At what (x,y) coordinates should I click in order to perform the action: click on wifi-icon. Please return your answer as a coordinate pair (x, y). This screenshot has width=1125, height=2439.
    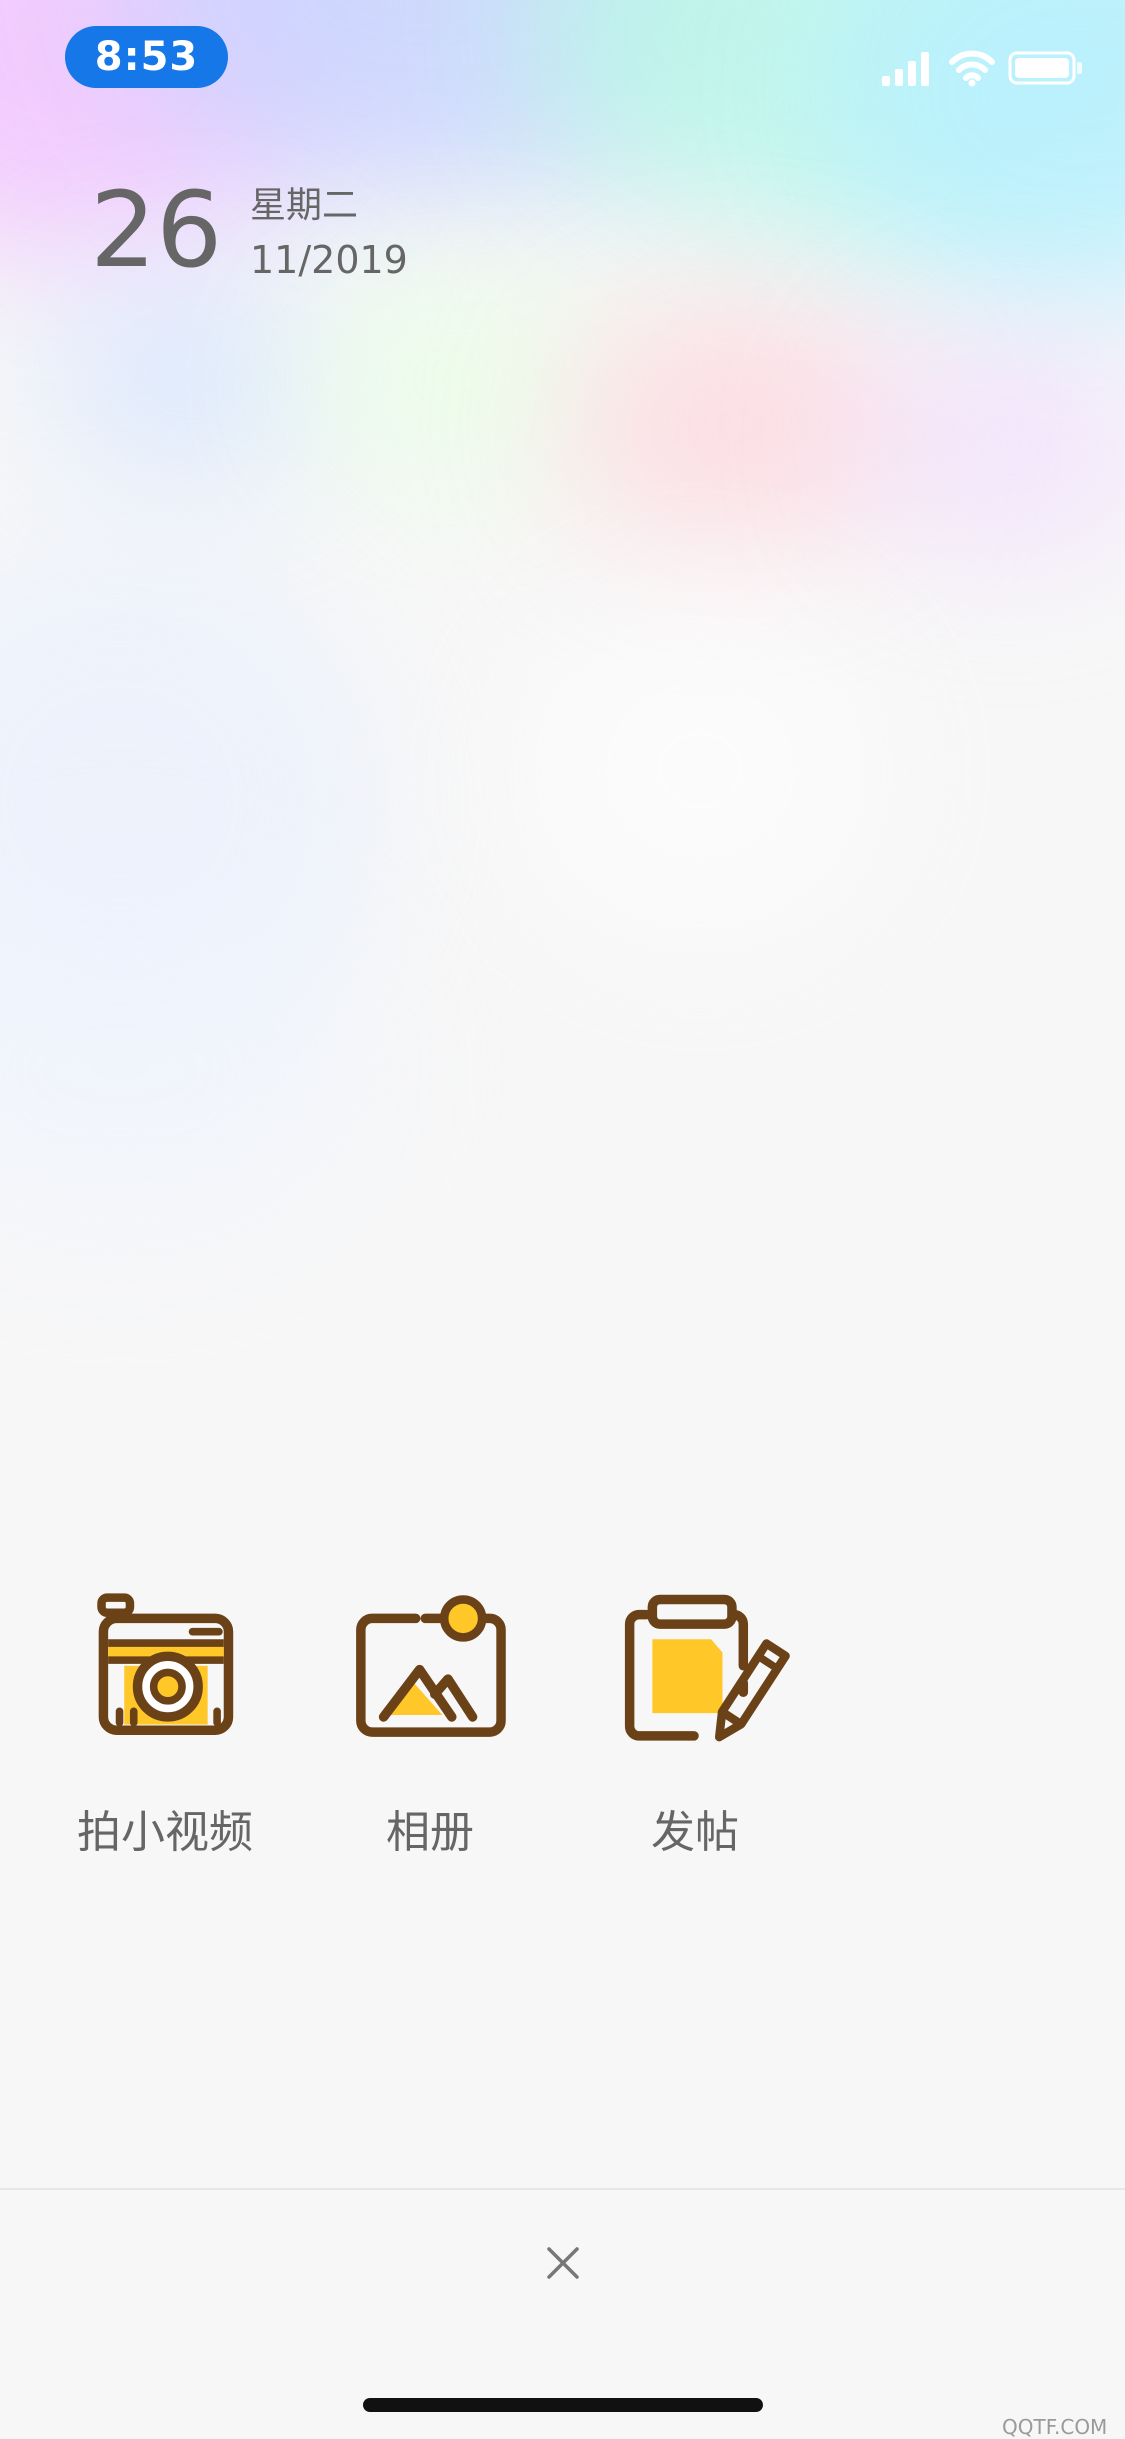
    Looking at the image, I should click on (972, 68).